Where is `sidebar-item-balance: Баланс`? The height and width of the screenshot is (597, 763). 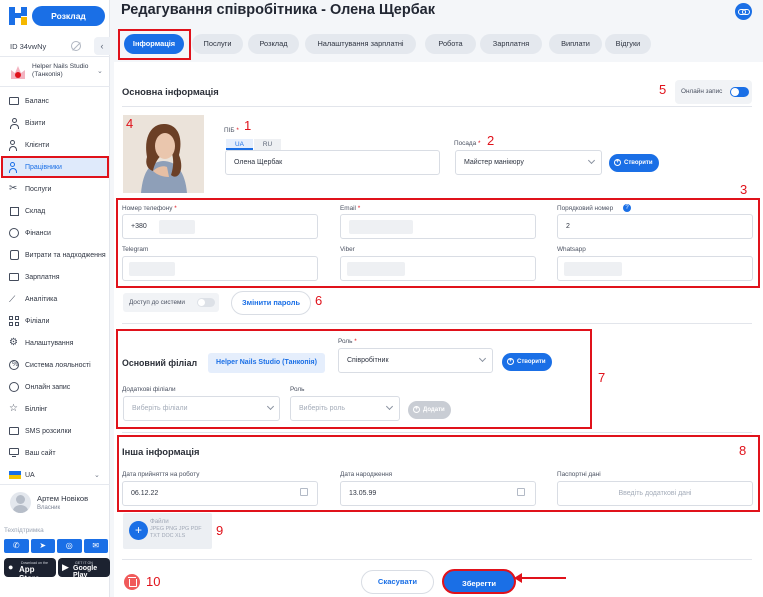 sidebar-item-balance: Баланс is located at coordinates (55, 101).